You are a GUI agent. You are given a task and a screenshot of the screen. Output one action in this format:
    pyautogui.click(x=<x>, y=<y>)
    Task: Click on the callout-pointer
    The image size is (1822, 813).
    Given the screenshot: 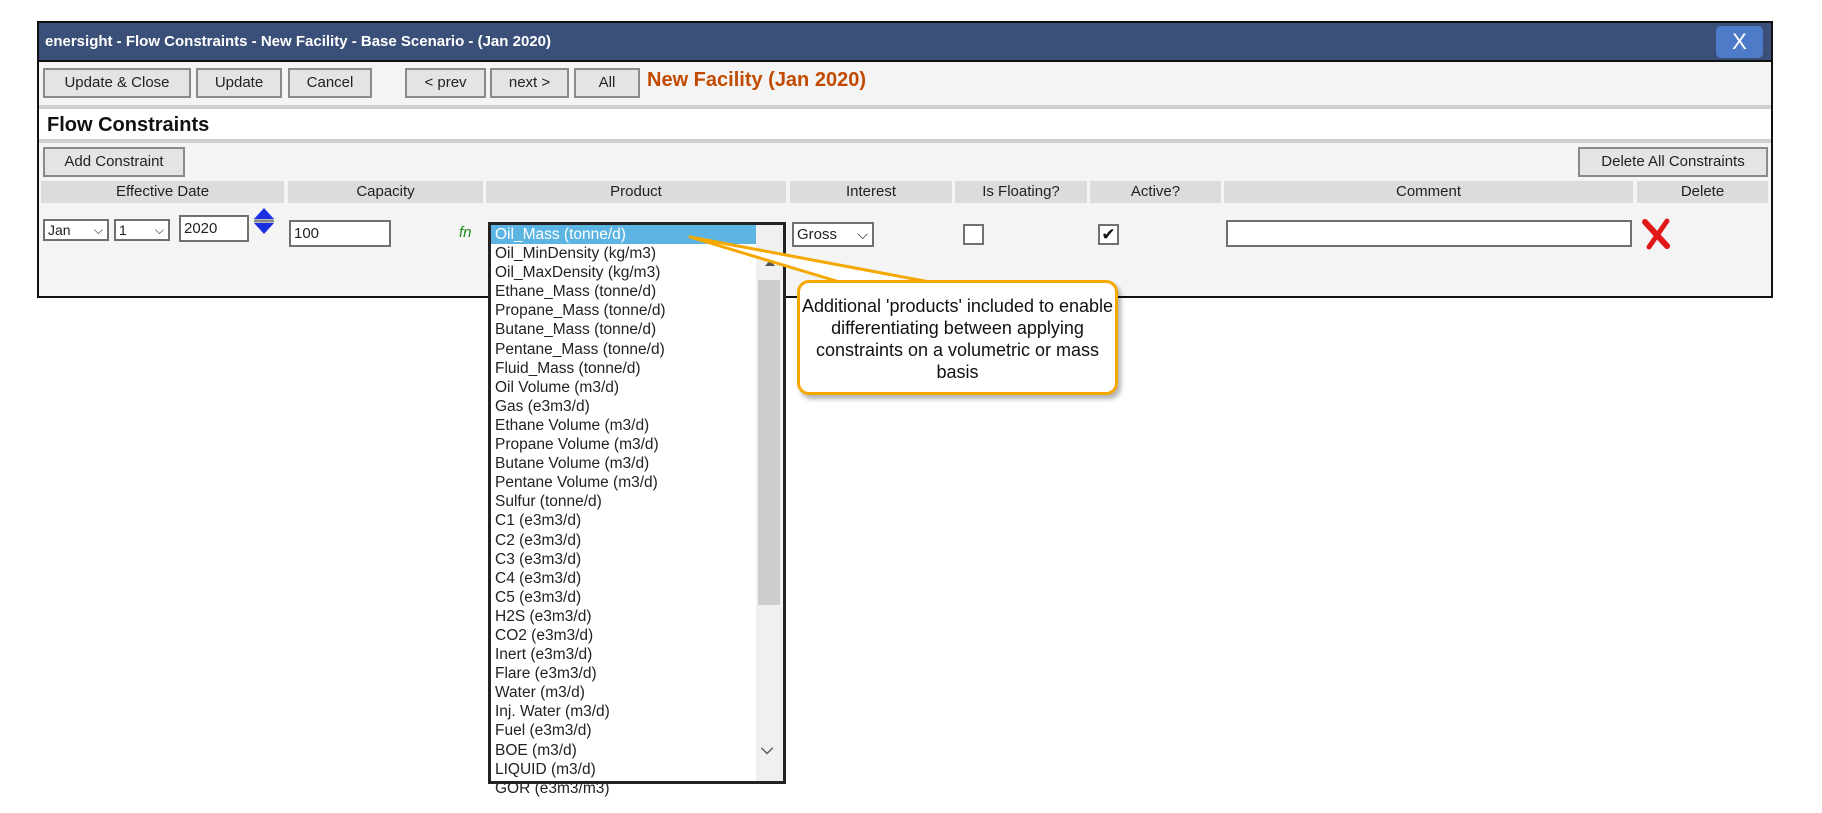 What is the action you would take?
    pyautogui.click(x=812, y=260)
    